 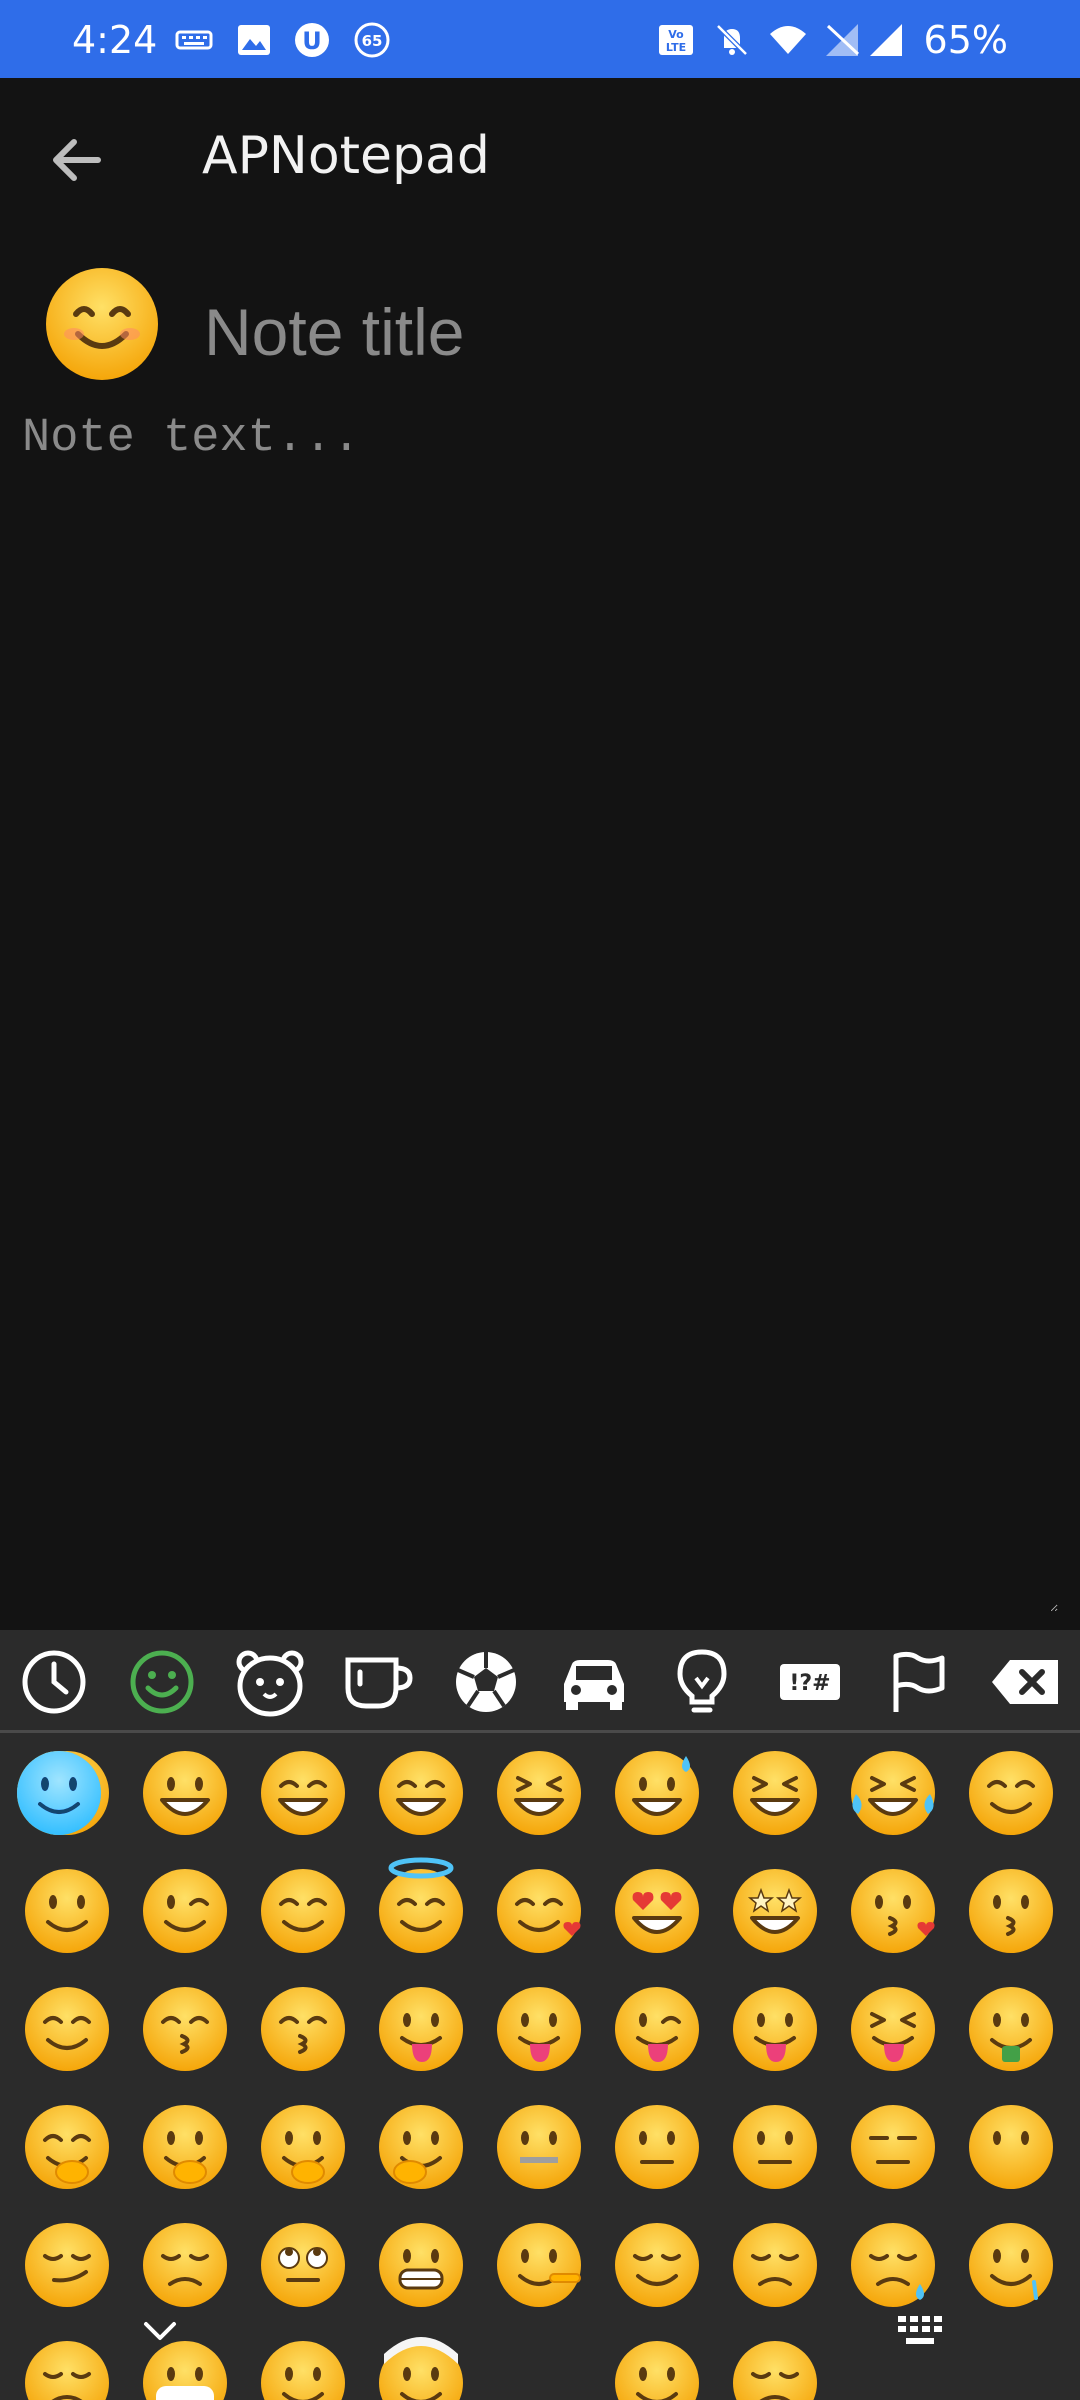 What do you see at coordinates (657, 2265) in the screenshot?
I see `relieved-face-icon` at bounding box center [657, 2265].